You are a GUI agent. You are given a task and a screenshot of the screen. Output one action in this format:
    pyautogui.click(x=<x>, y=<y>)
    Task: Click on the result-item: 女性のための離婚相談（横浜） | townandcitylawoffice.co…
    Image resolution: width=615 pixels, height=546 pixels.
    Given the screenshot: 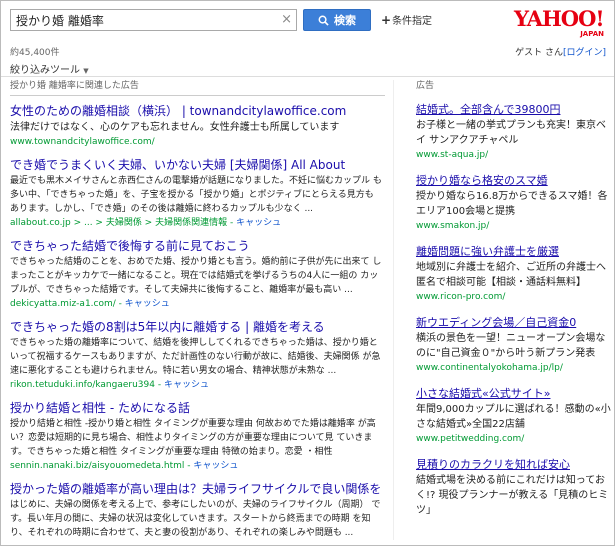 What is the action you would take?
    pyautogui.click(x=197, y=126)
    